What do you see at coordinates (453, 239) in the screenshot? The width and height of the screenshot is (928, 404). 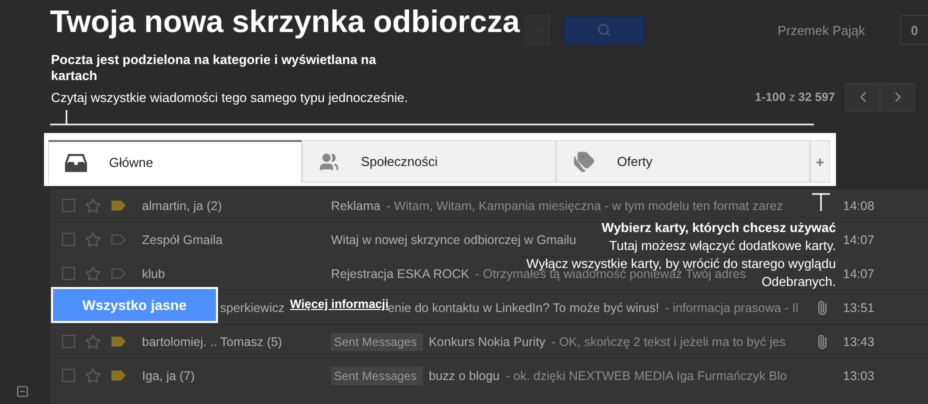 I see `message-subject: Witaj w nowej skrzynce odbiorczej w Gmailu` at bounding box center [453, 239].